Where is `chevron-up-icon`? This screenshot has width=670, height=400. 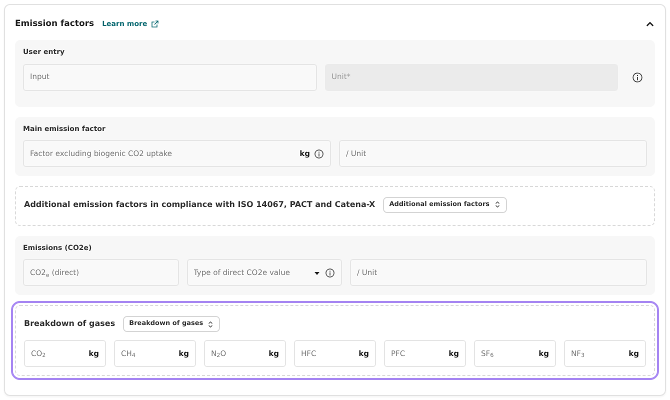 chevron-up-icon is located at coordinates (650, 24).